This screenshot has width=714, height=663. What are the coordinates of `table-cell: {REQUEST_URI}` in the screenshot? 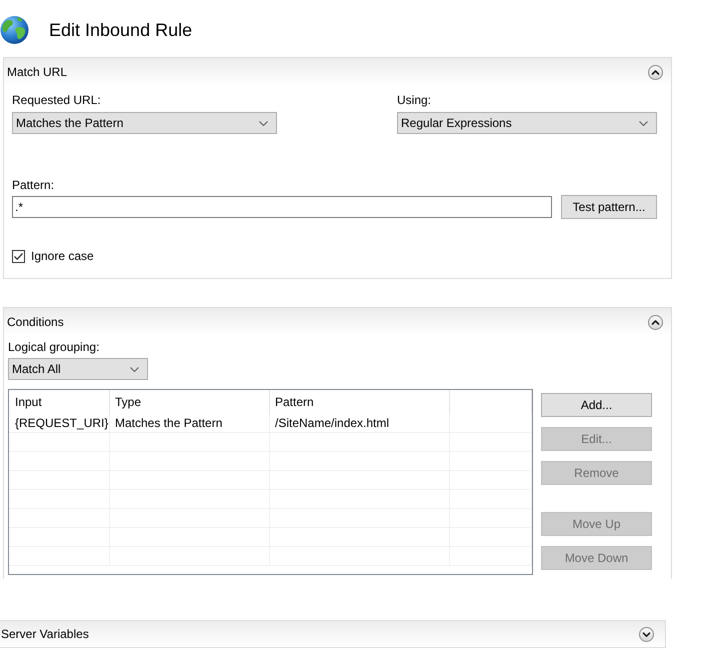 It's located at (59, 423).